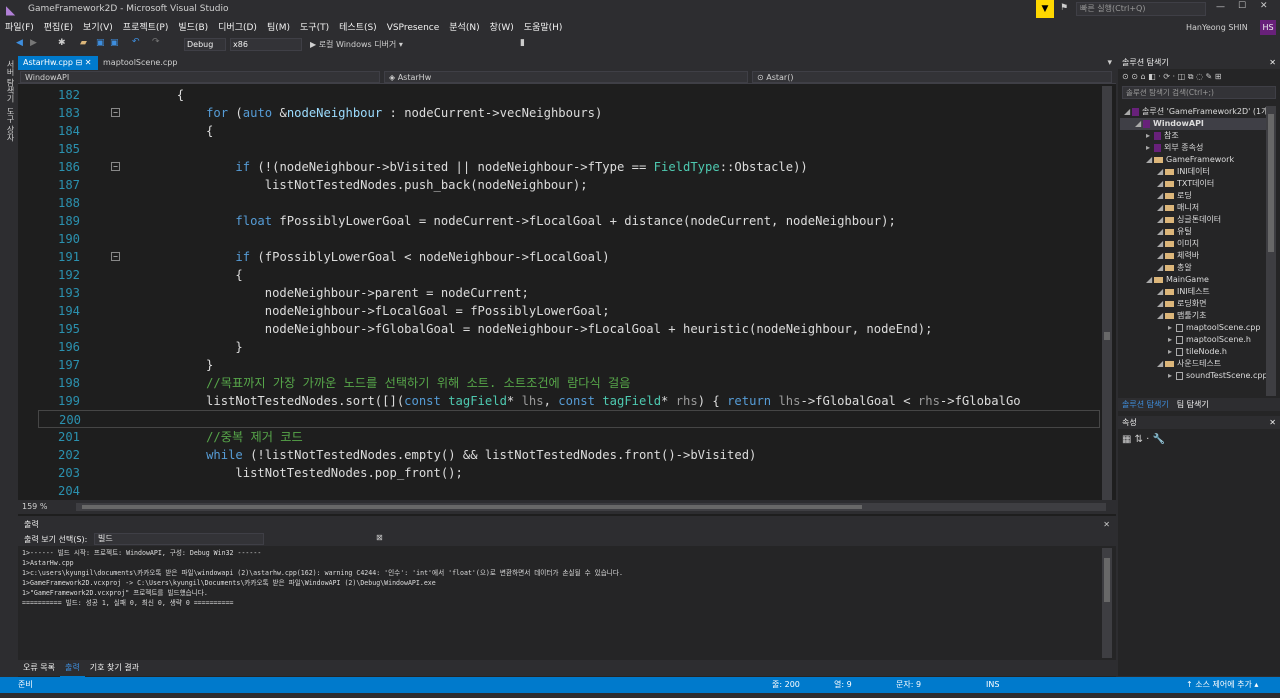  I want to click on code-line: 185, so click(569, 149).